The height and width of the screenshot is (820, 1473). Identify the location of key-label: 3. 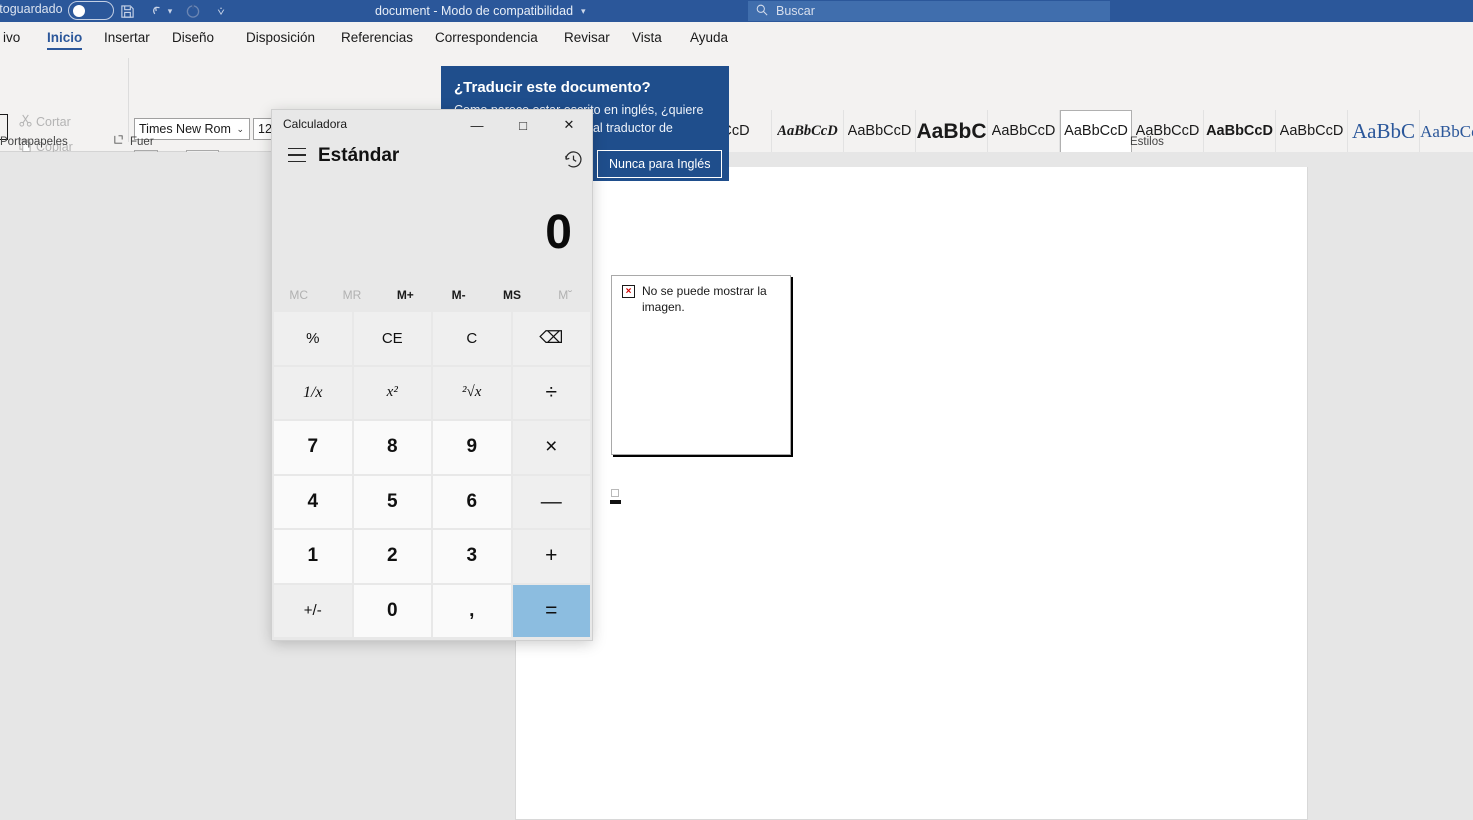
(472, 556).